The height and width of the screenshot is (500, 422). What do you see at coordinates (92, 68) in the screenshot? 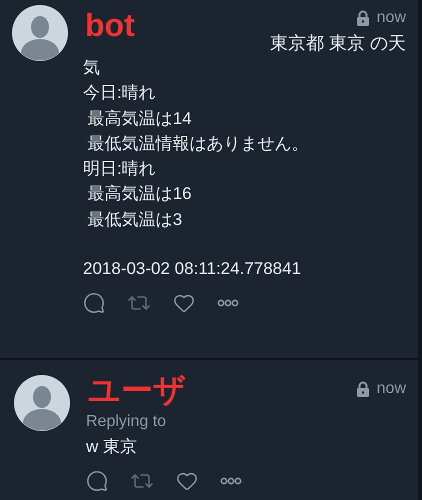
I see `tweet-text: 気` at bounding box center [92, 68].